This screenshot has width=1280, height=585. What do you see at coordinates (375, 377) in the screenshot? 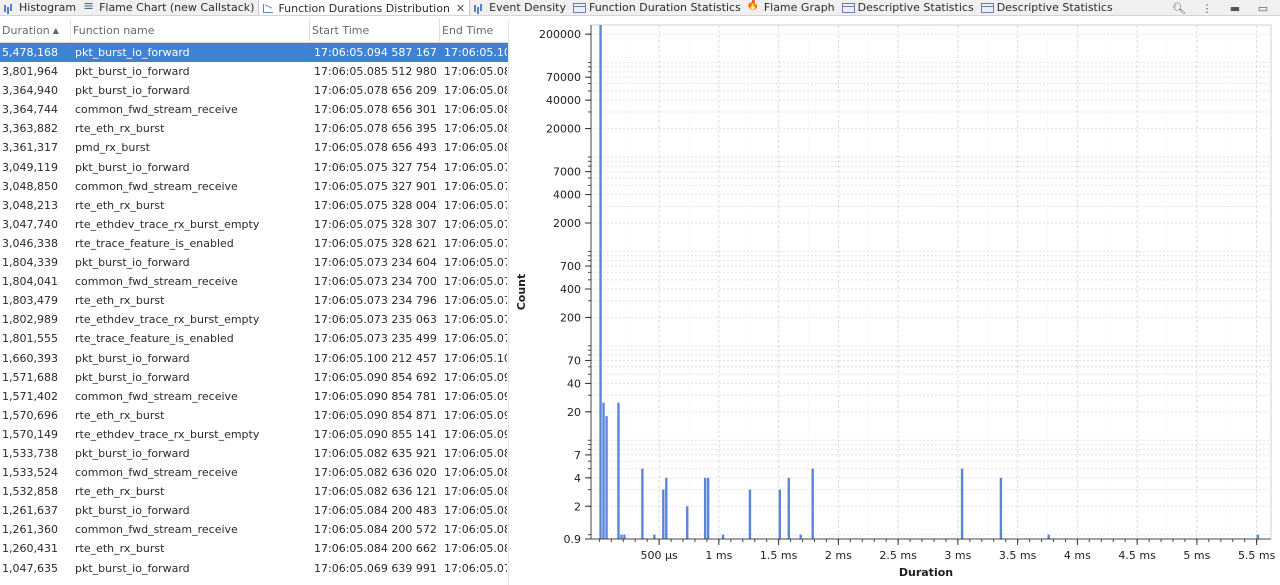
I see `start-time-cell: 17:06:05.090 854 692` at bounding box center [375, 377].